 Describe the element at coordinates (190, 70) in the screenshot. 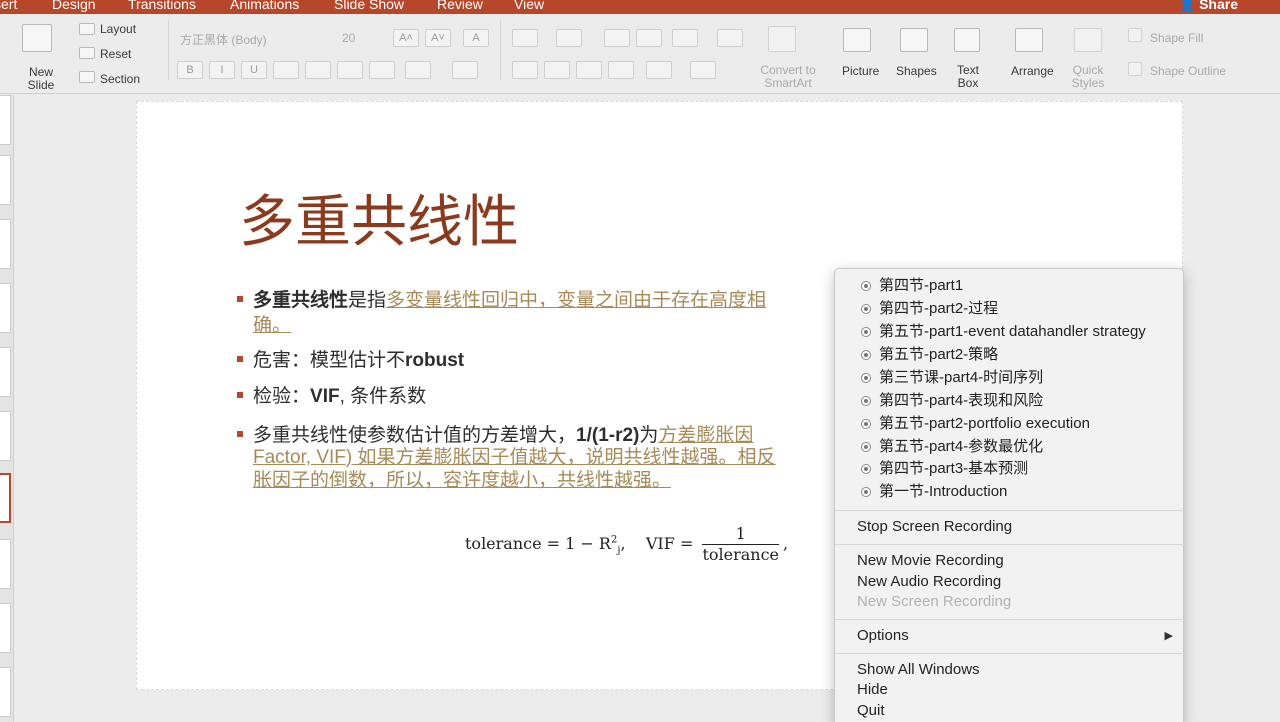

I see `bold-button: B` at that location.